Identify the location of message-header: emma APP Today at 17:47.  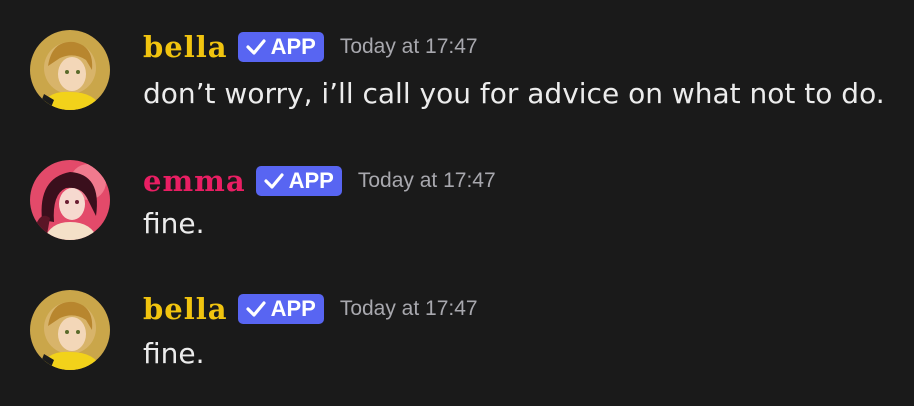
(319, 181).